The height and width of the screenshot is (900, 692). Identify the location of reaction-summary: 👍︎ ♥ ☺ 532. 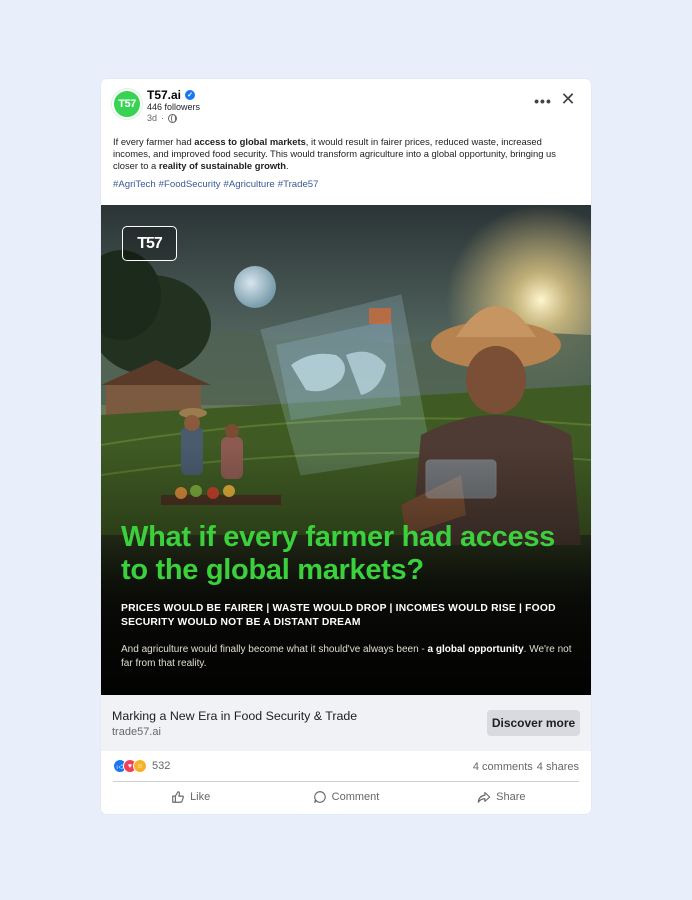
(141, 766).